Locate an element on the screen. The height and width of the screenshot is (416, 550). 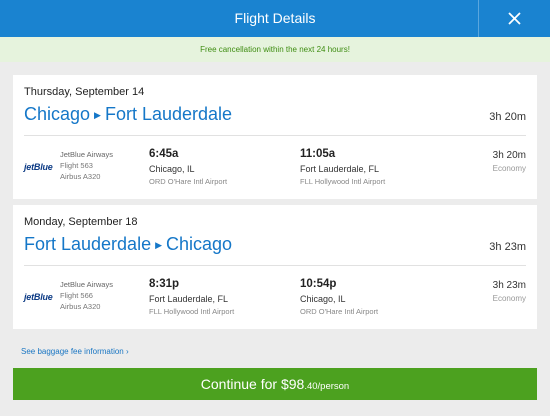
route-origin: Fort Lauderdale is located at coordinates (88, 244).